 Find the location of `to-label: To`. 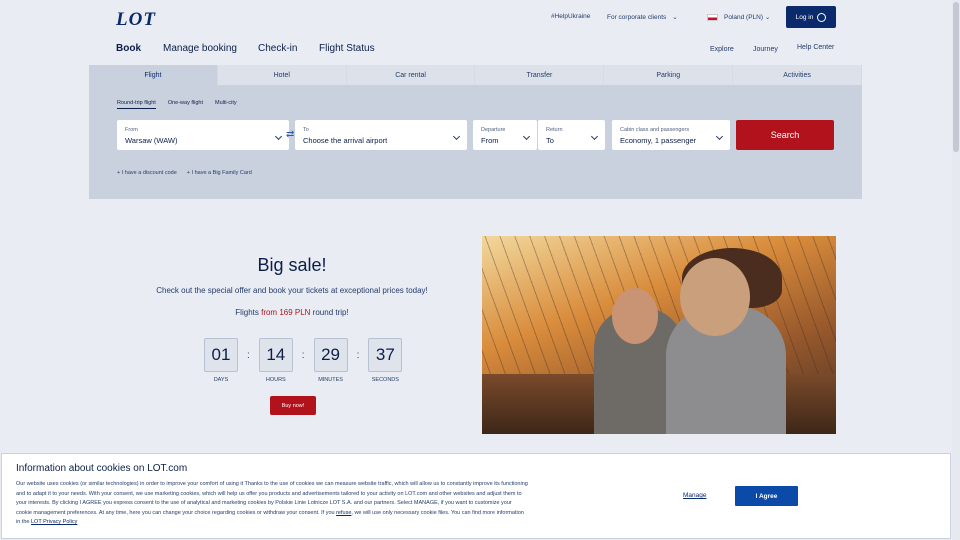

to-label: To is located at coordinates (306, 130).